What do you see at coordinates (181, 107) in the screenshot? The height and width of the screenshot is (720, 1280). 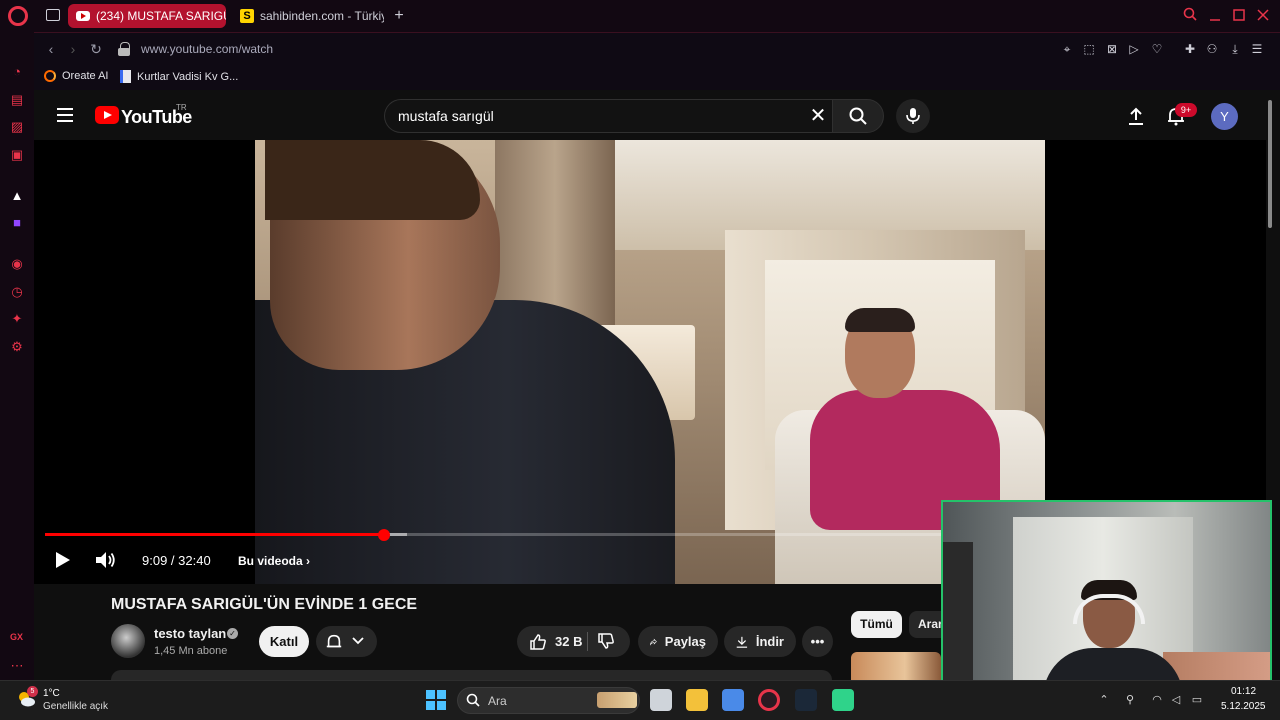 I see `country-code: TR` at bounding box center [181, 107].